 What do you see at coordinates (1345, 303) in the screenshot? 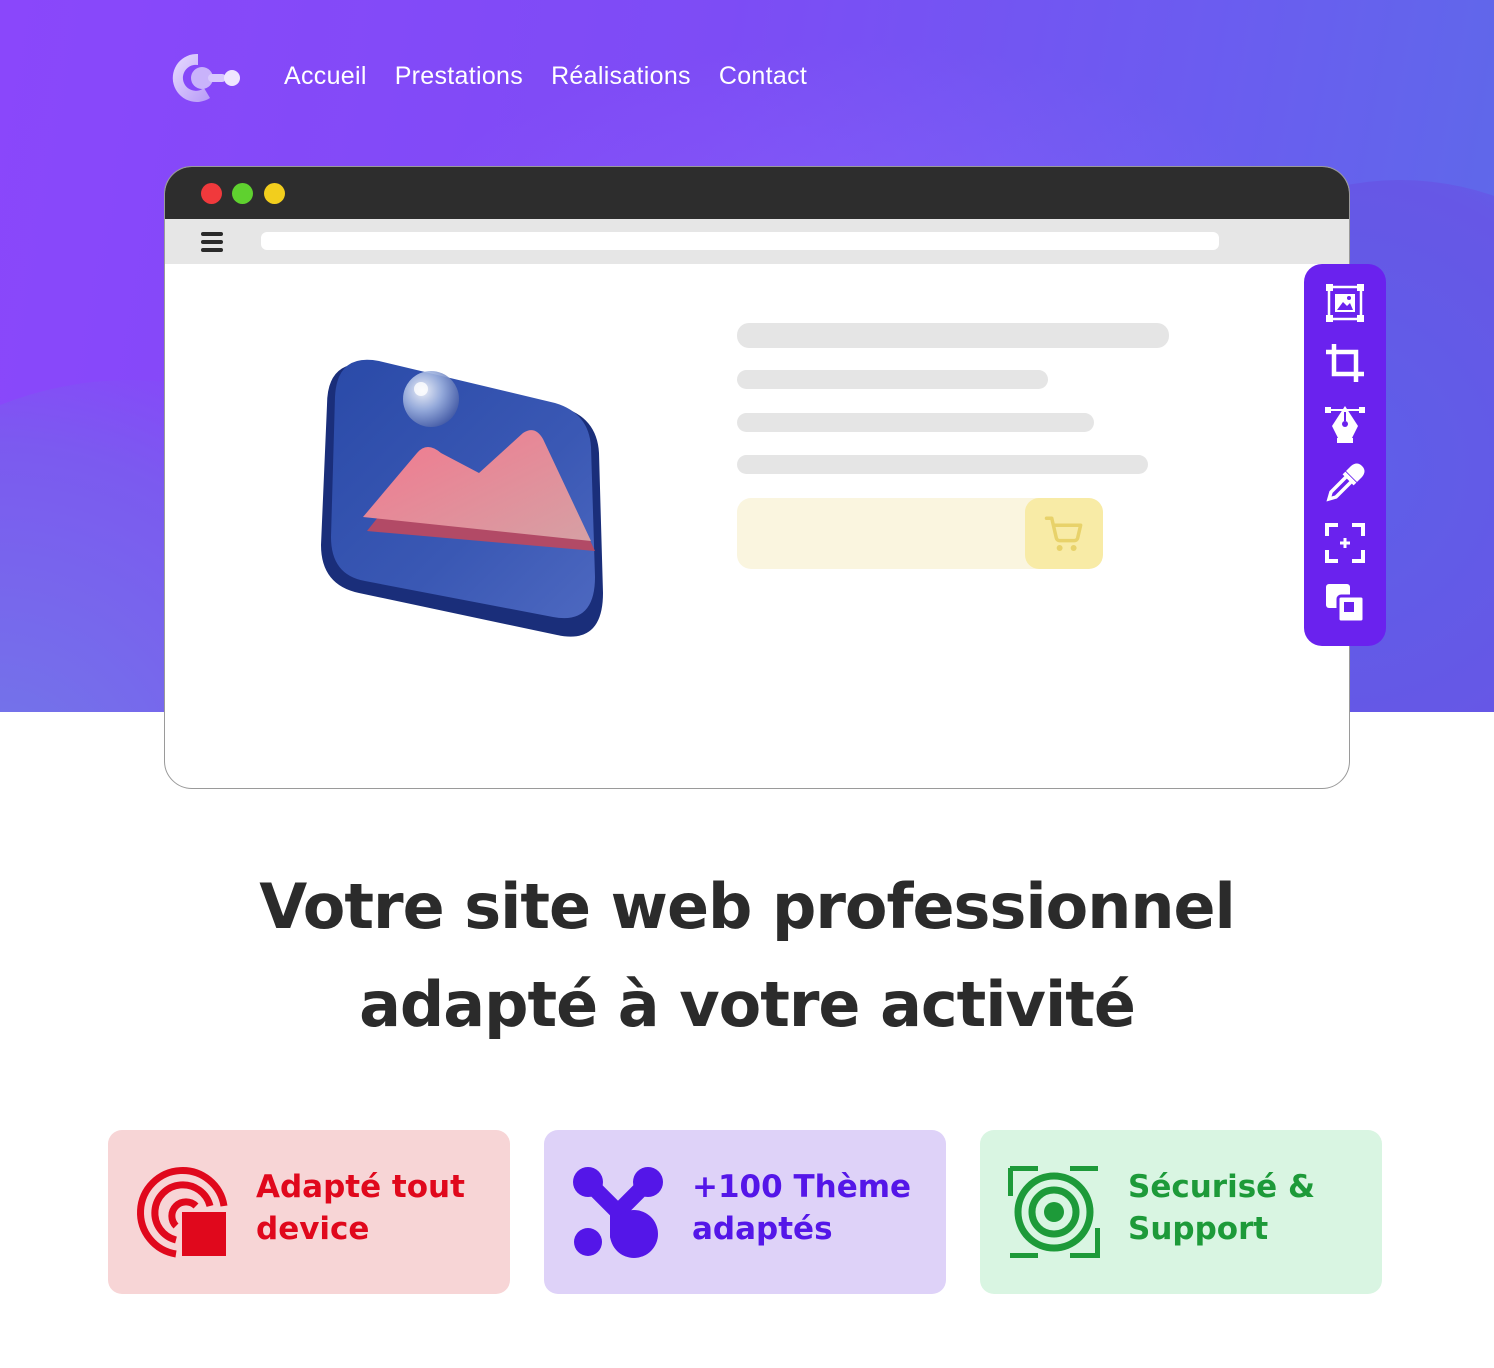
I see `image-select-icon` at bounding box center [1345, 303].